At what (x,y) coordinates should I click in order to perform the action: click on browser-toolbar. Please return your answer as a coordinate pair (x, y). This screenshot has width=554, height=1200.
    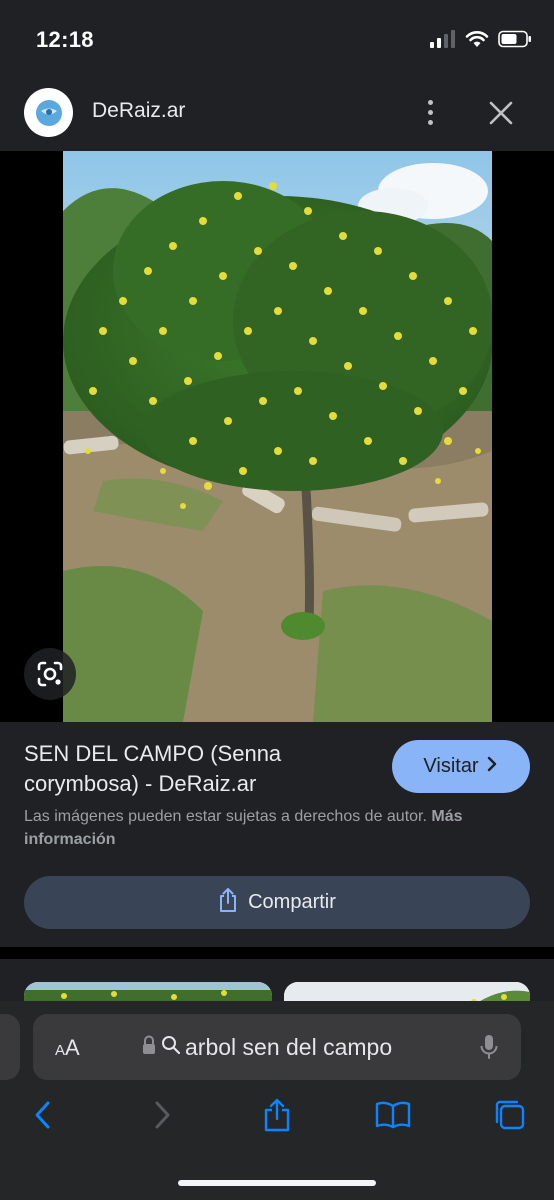
    Looking at the image, I should click on (277, 1118).